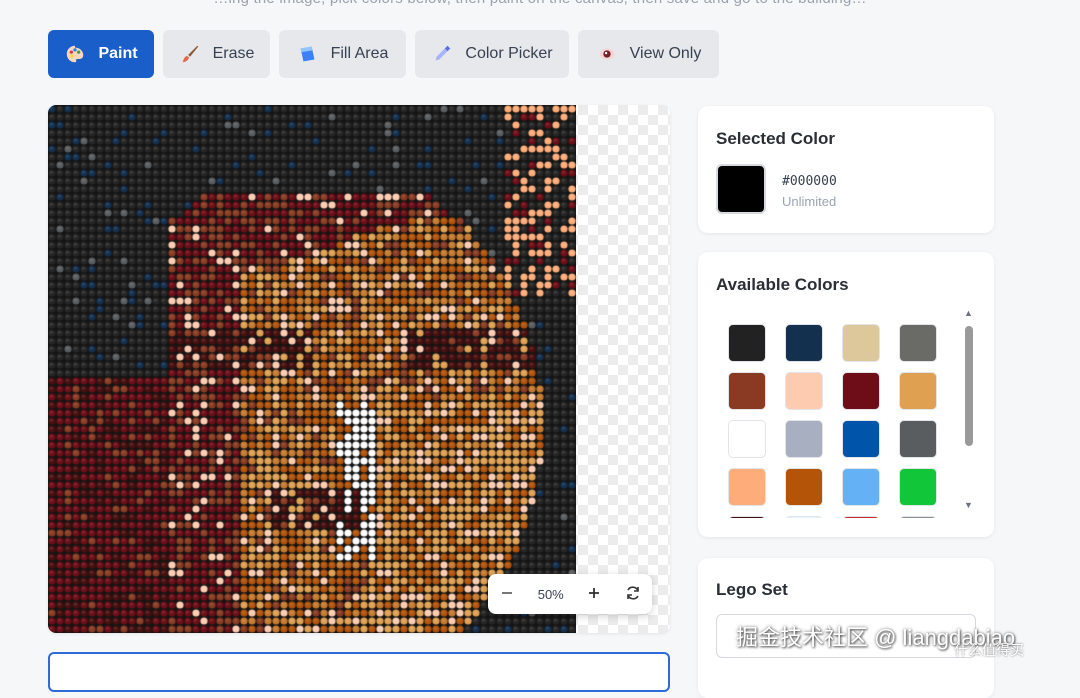 This screenshot has width=1080, height=698. I want to click on selected-color-title: Selected Color, so click(776, 138).